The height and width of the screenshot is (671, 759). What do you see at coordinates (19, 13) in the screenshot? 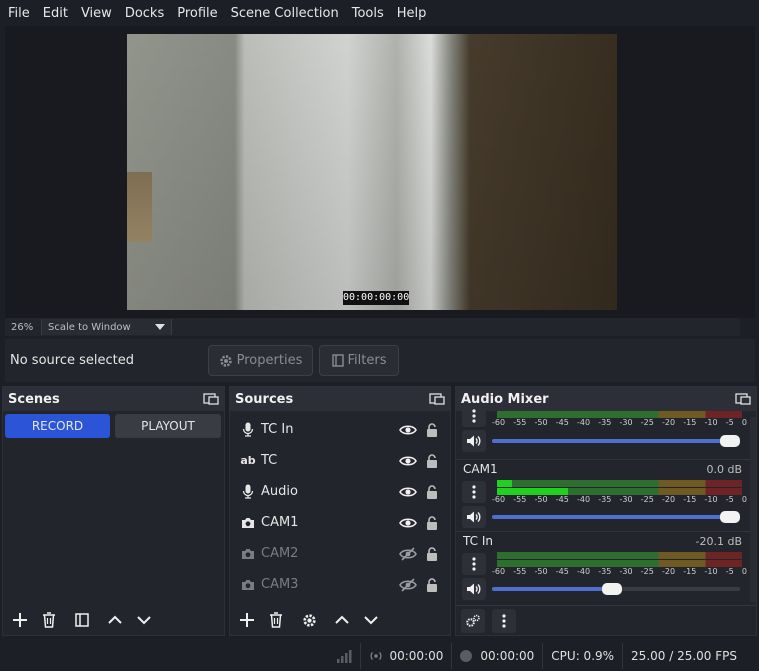
I see `menu-file: File` at bounding box center [19, 13].